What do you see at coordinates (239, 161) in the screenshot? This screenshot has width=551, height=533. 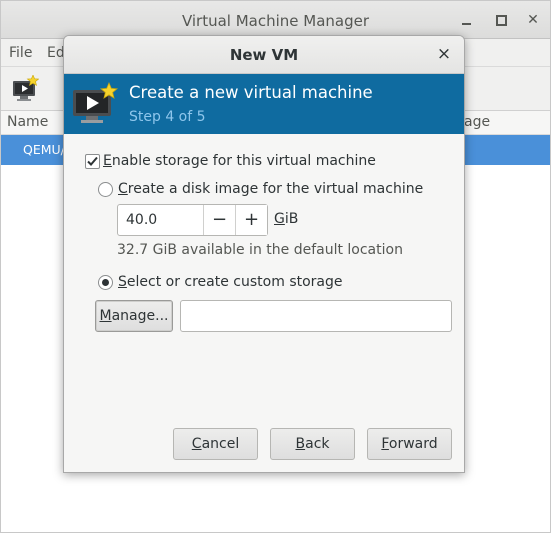 I see `enable-storage-label: Enable storage for this virtual machine` at bounding box center [239, 161].